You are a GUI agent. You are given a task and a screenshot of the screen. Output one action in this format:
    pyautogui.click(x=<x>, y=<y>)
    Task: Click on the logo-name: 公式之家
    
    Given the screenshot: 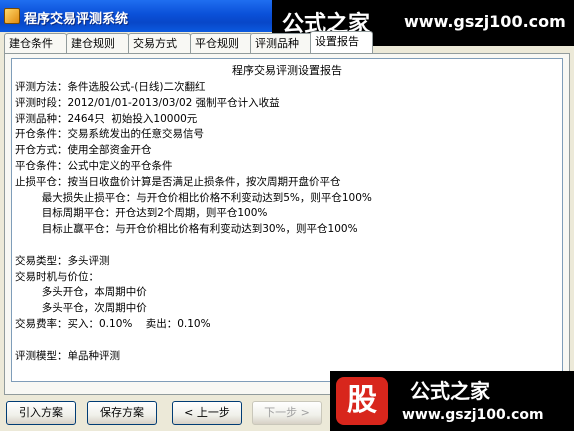 What is the action you would take?
    pyautogui.click(x=450, y=391)
    